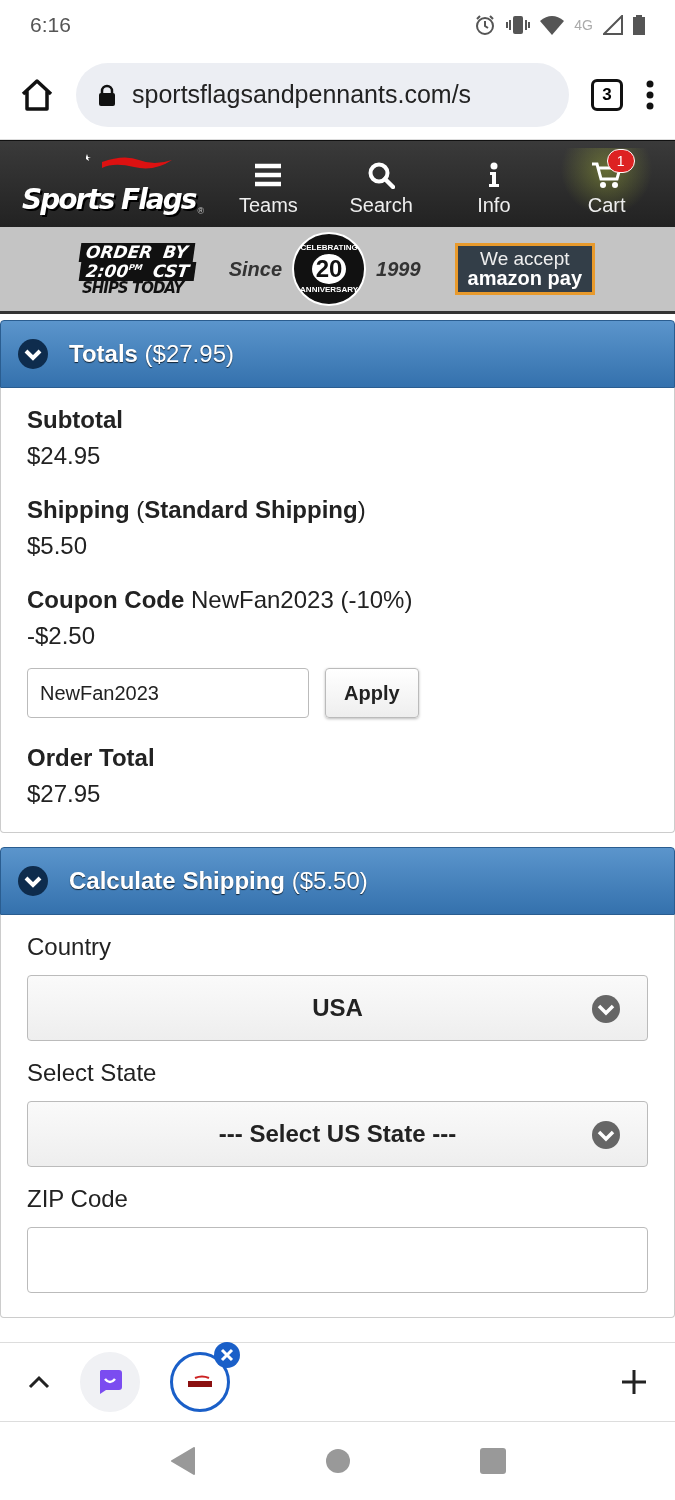 This screenshot has width=675, height=1500. I want to click on field-label: Country, so click(70, 947).